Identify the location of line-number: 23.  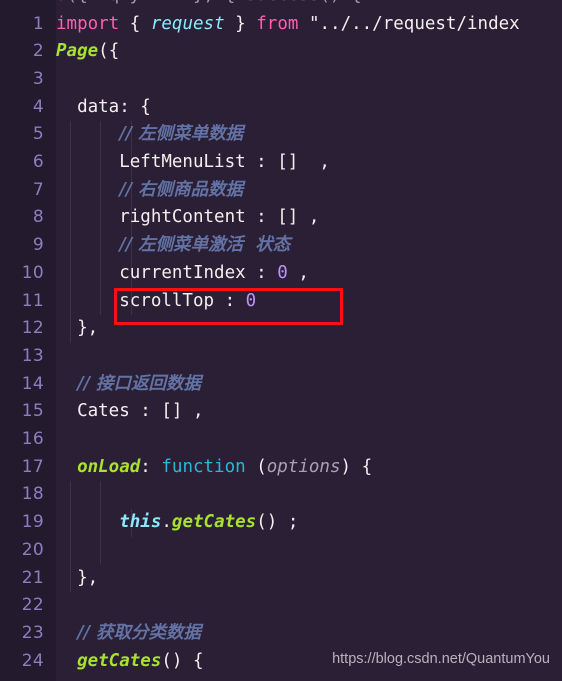
(32, 632).